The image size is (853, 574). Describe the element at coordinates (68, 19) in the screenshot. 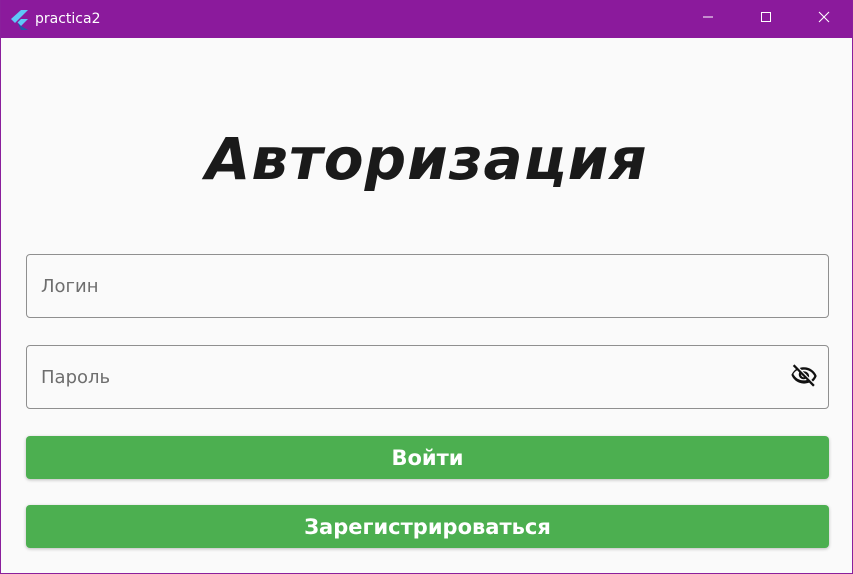

I see `window-title: practica2` at that location.